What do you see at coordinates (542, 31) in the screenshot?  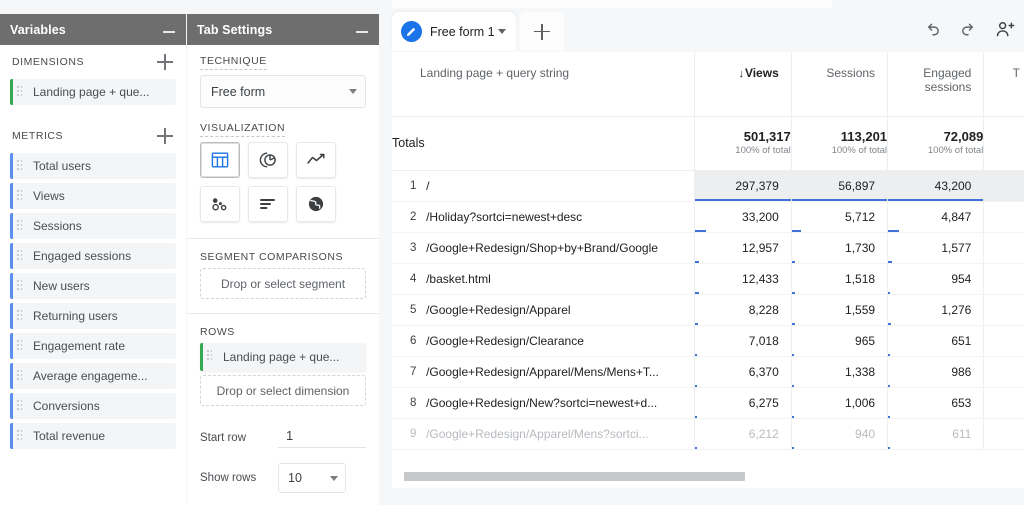 I see `add-tab-button` at bounding box center [542, 31].